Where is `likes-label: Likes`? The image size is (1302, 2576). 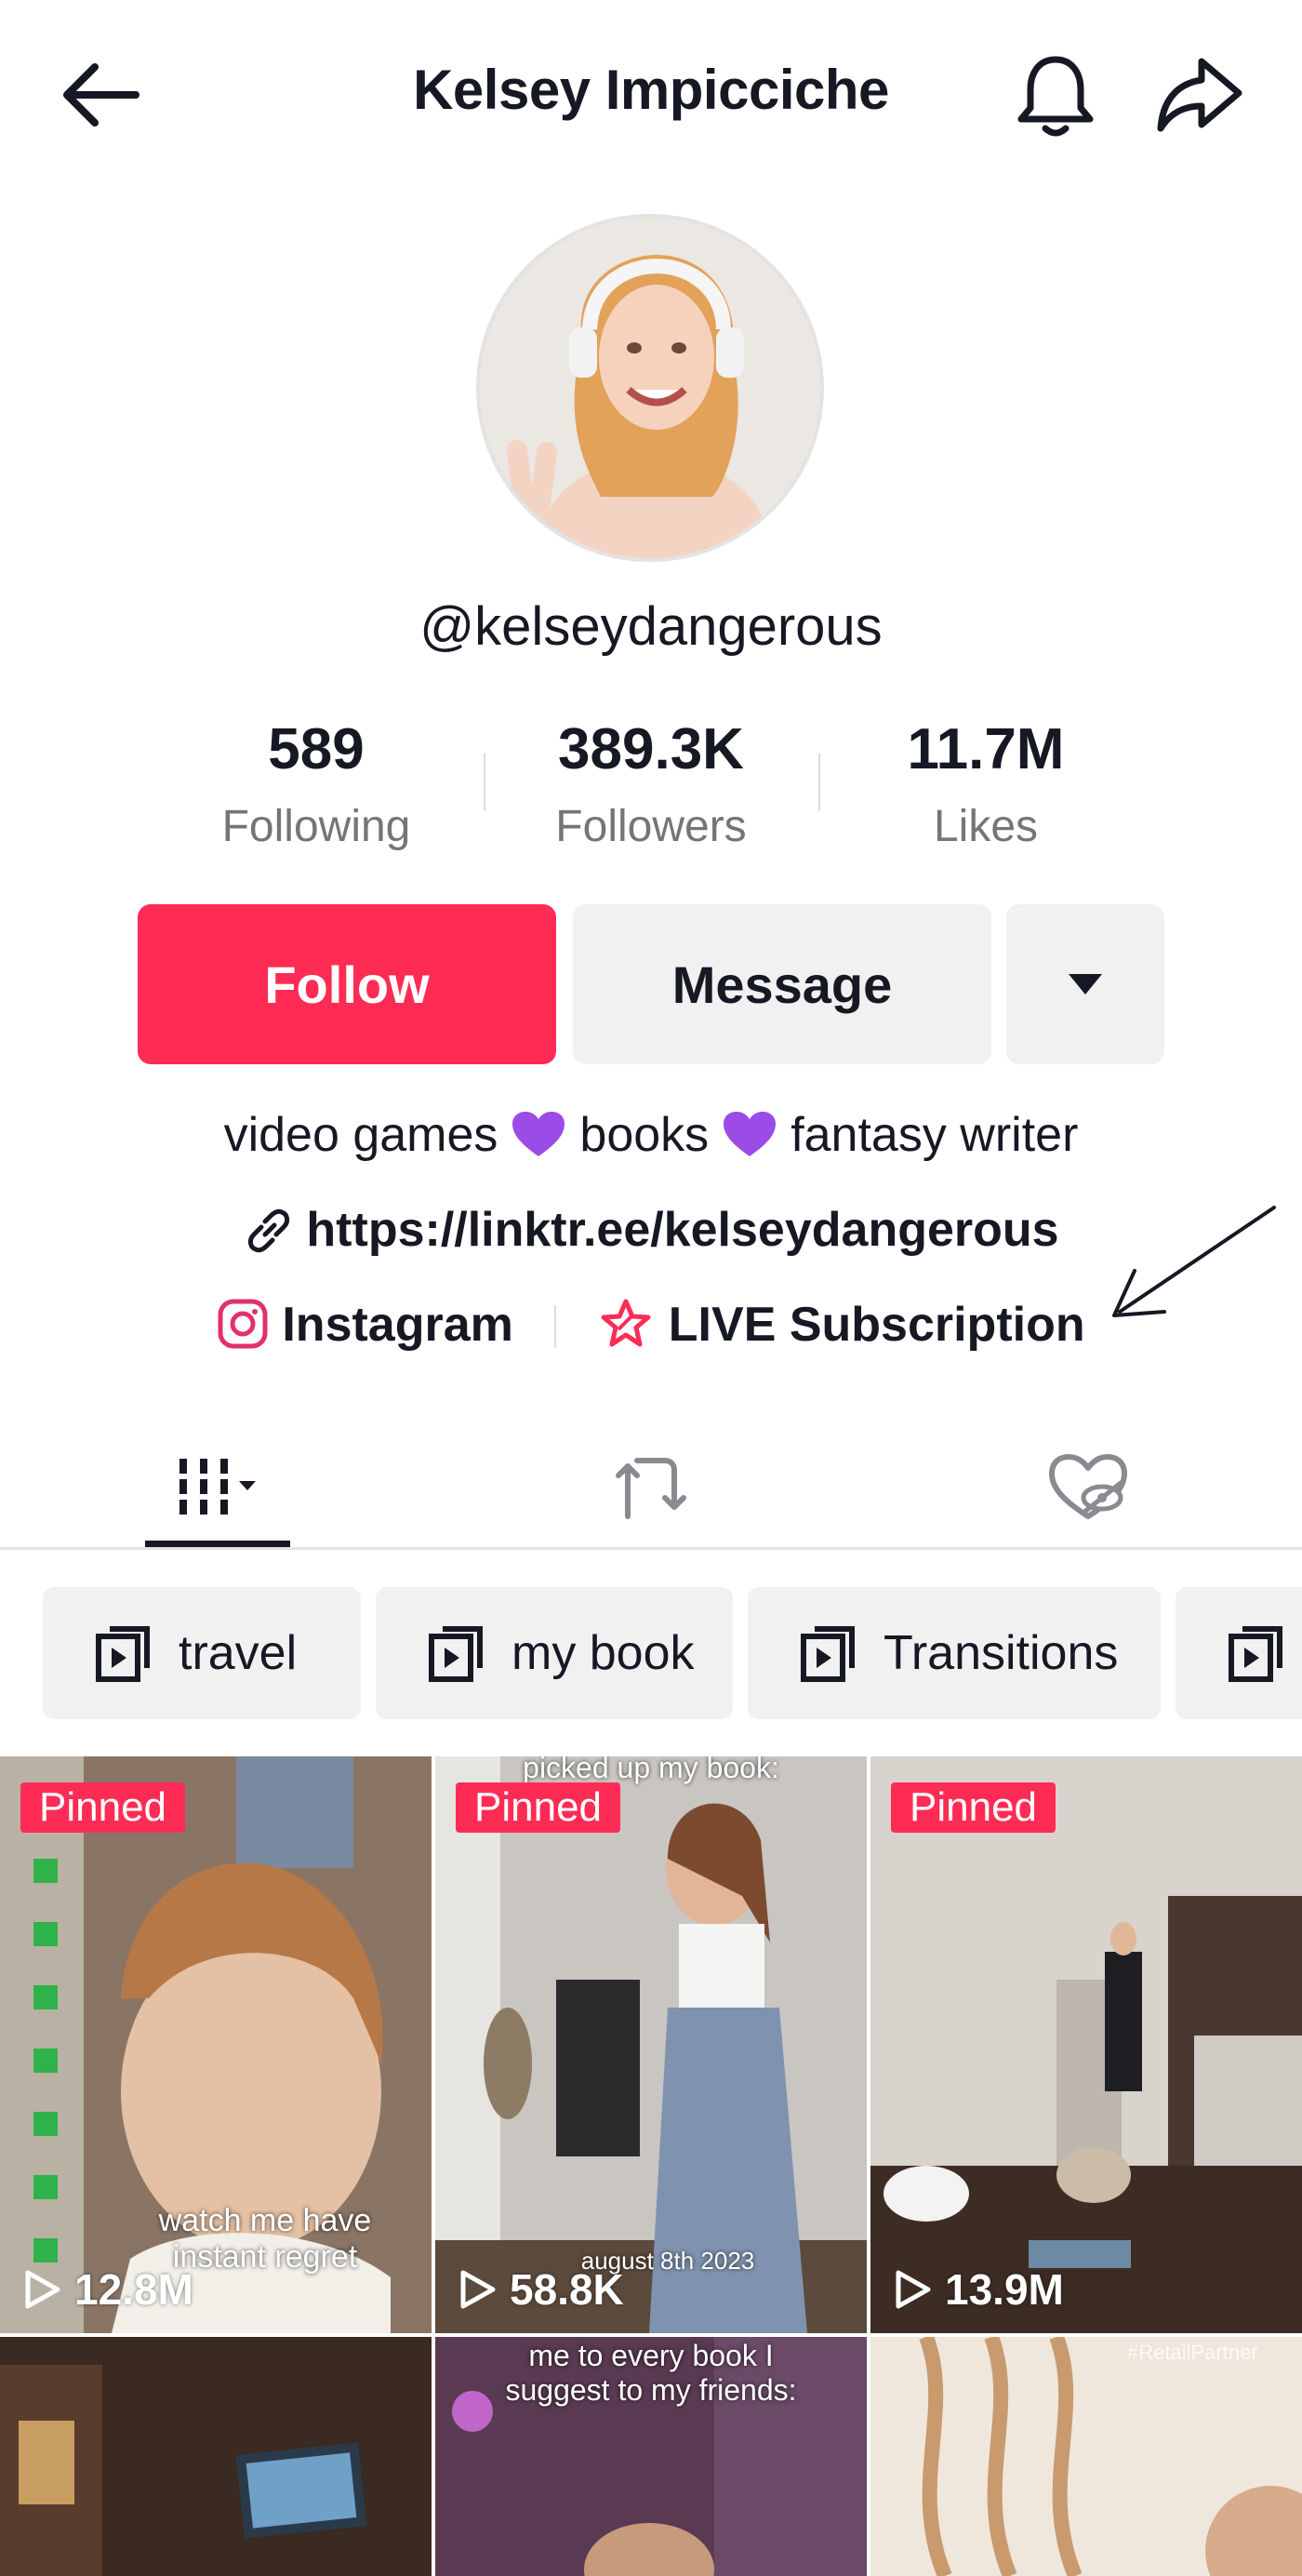 likes-label: Likes is located at coordinates (986, 826).